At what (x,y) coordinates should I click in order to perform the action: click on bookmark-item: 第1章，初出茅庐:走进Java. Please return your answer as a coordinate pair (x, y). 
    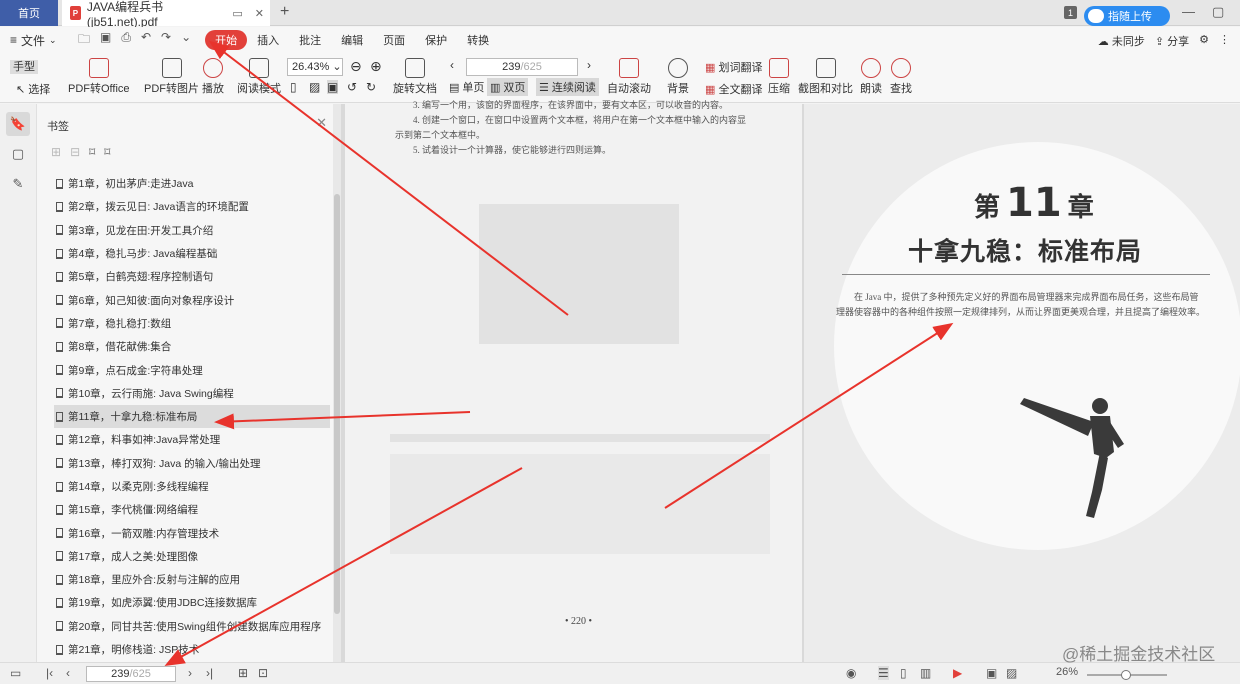
    Looking at the image, I should click on (192, 183).